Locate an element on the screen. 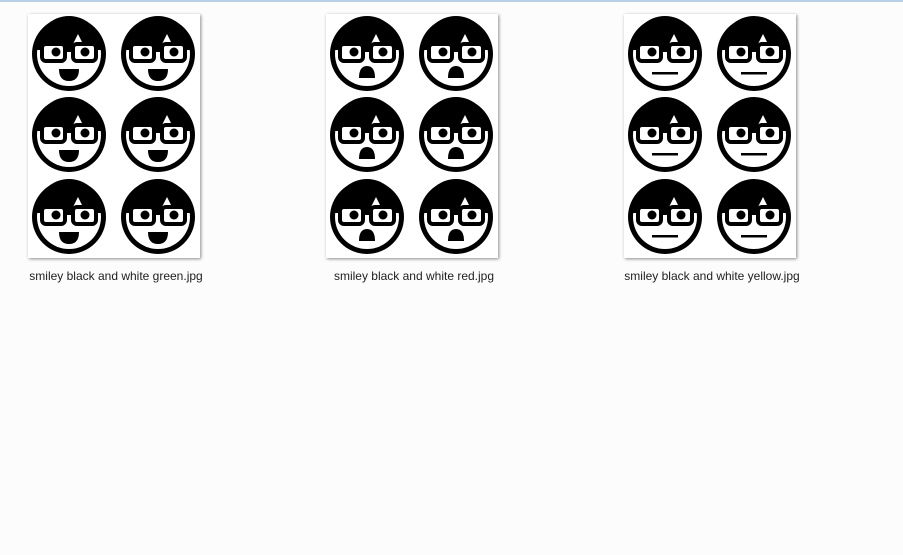  file-name-label: smiley black and white red.jpg is located at coordinates (414, 276).